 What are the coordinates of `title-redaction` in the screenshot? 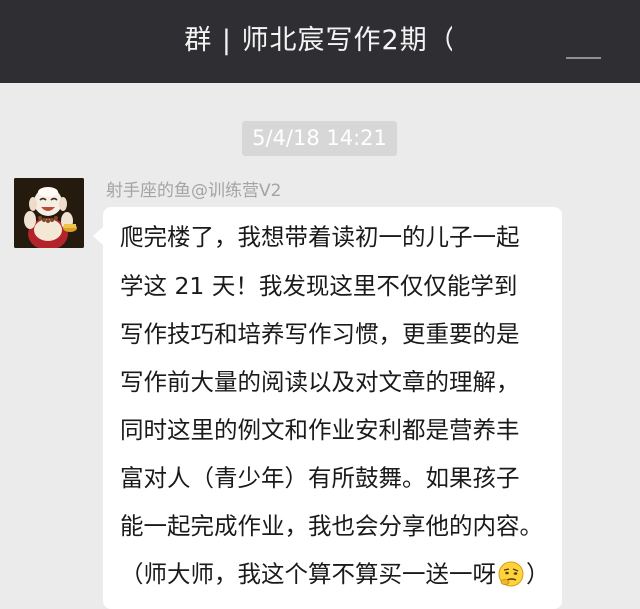 It's located at (539, 40).